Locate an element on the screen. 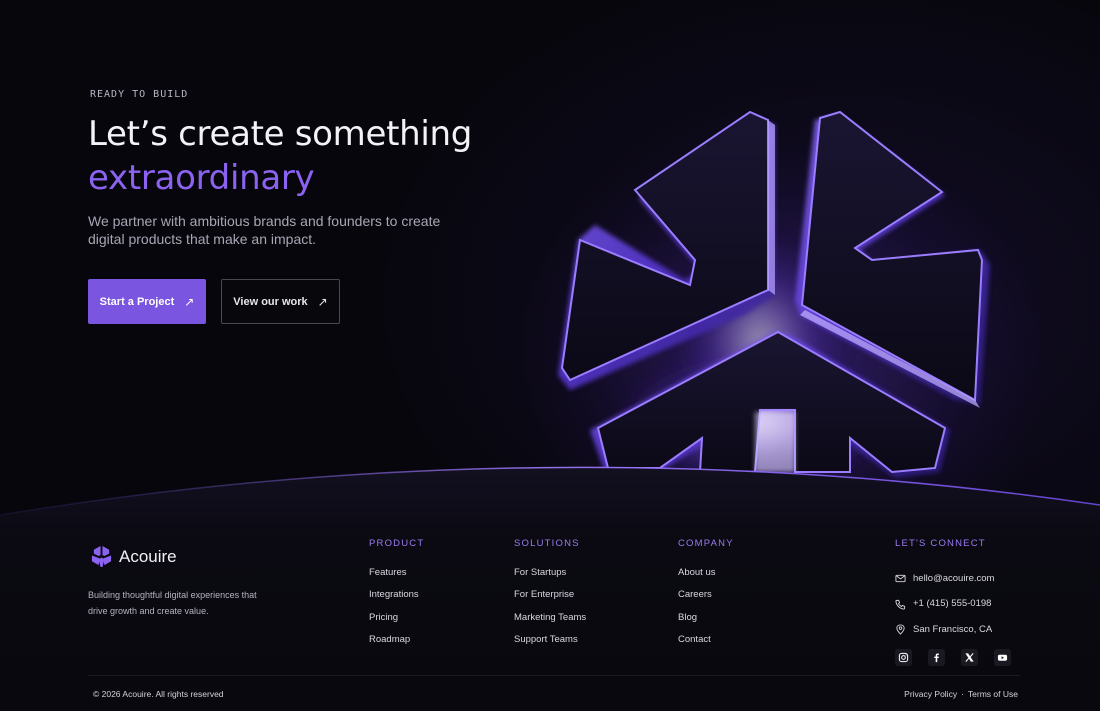  view-work-label: View our work is located at coordinates (270, 301).